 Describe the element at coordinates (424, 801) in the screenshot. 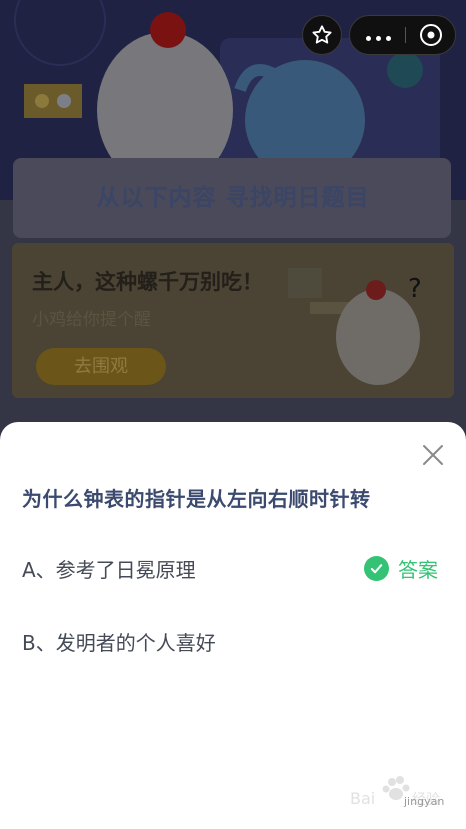

I see `watermark-text: jingyan` at that location.